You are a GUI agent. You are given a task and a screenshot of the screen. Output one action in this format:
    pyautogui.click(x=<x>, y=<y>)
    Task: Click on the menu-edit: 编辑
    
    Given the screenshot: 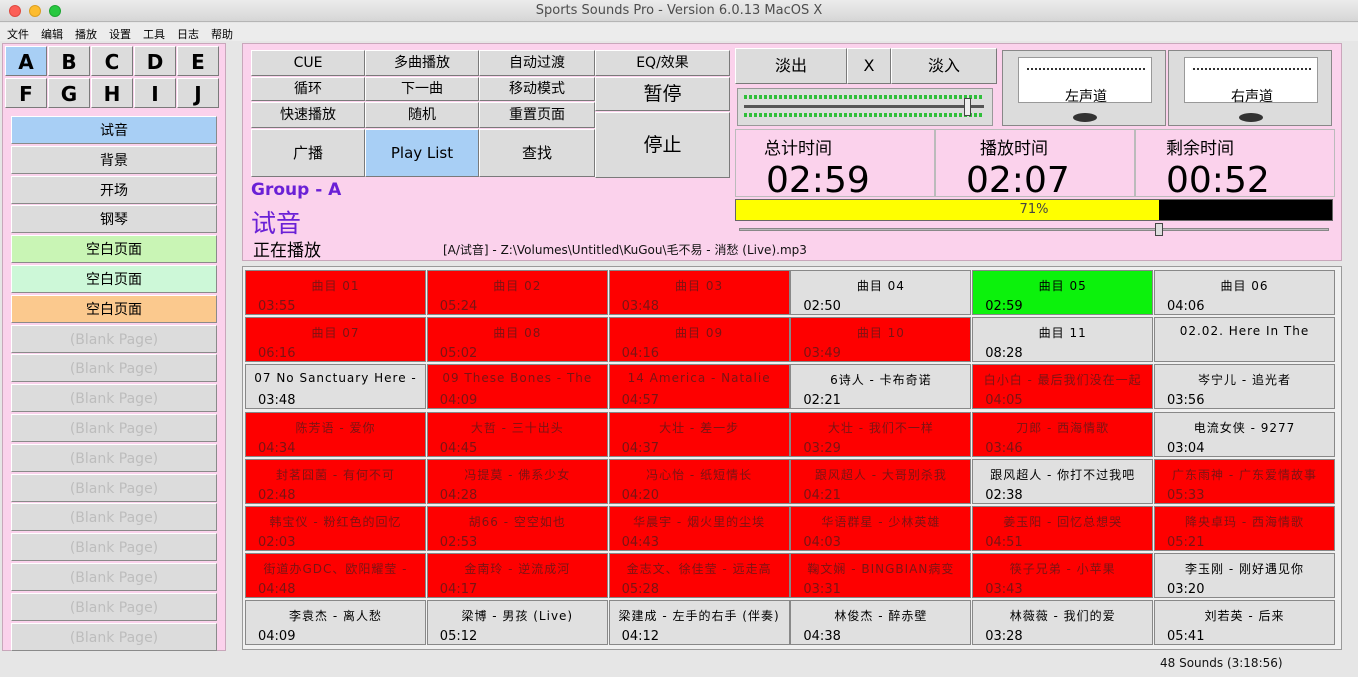 What is the action you would take?
    pyautogui.click(x=52, y=33)
    